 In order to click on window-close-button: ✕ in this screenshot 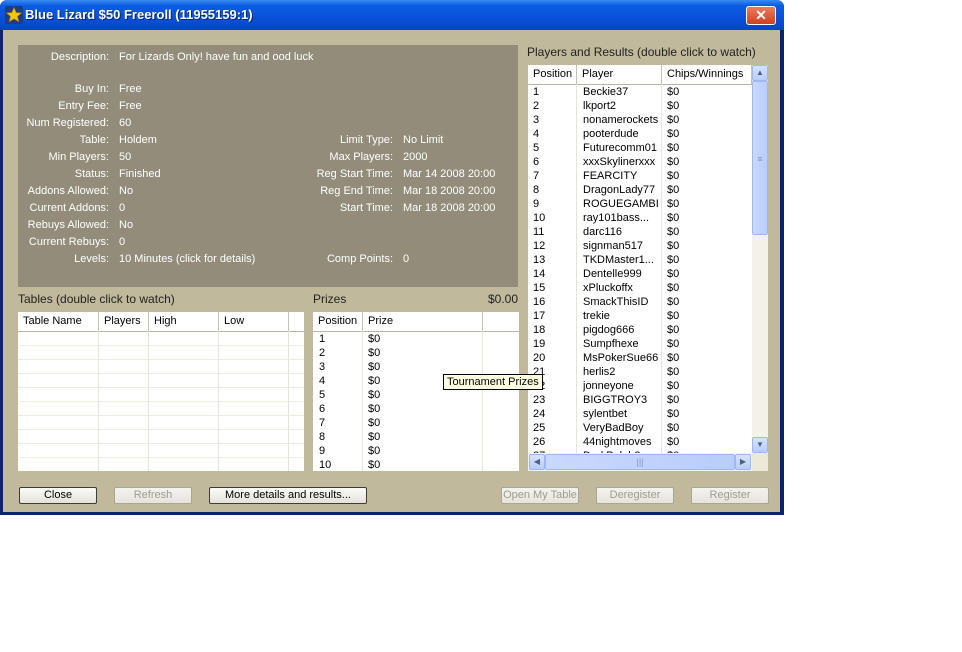, I will do `click(761, 15)`.